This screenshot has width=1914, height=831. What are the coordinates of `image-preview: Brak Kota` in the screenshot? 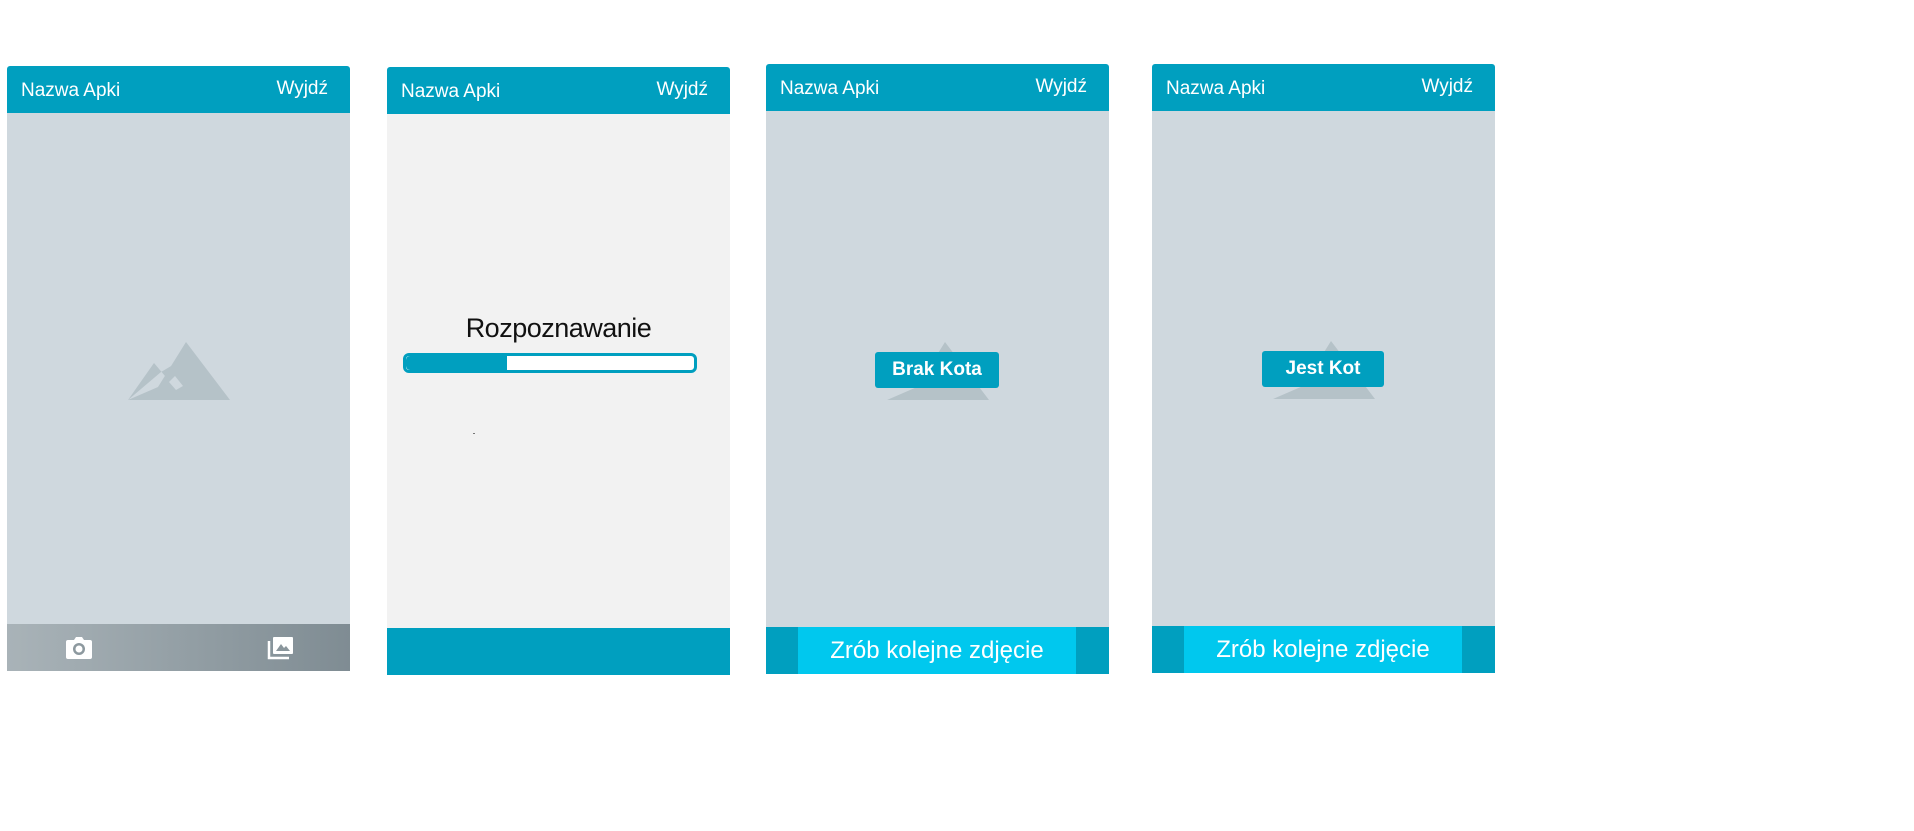 It's located at (937, 369).